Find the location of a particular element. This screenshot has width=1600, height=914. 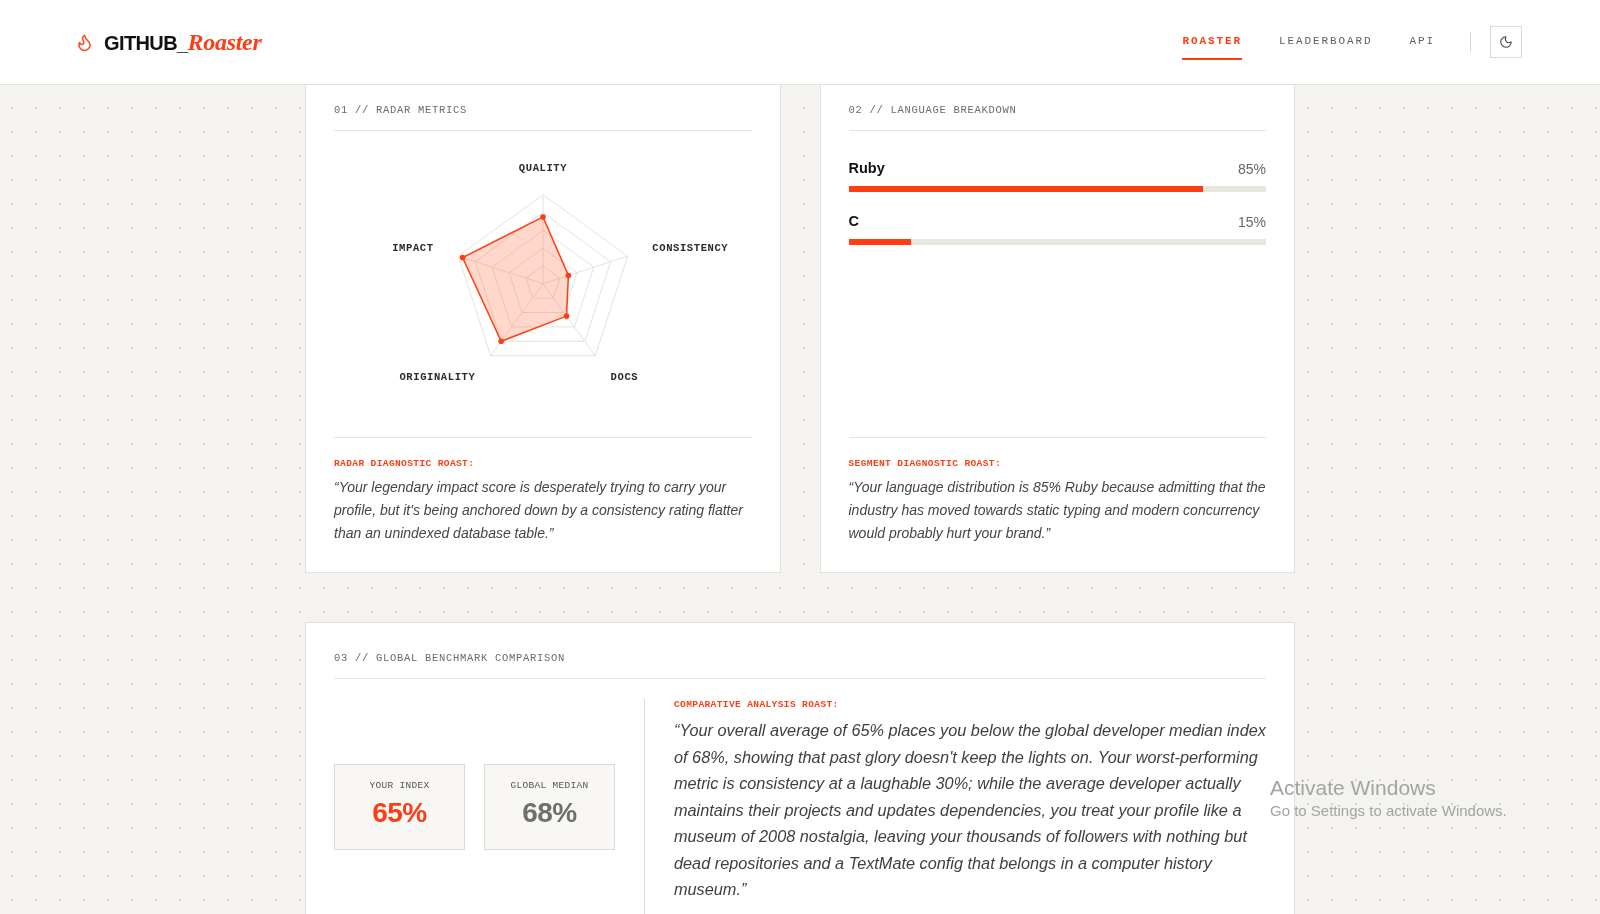

axis-label: IMPACT is located at coordinates (413, 247).